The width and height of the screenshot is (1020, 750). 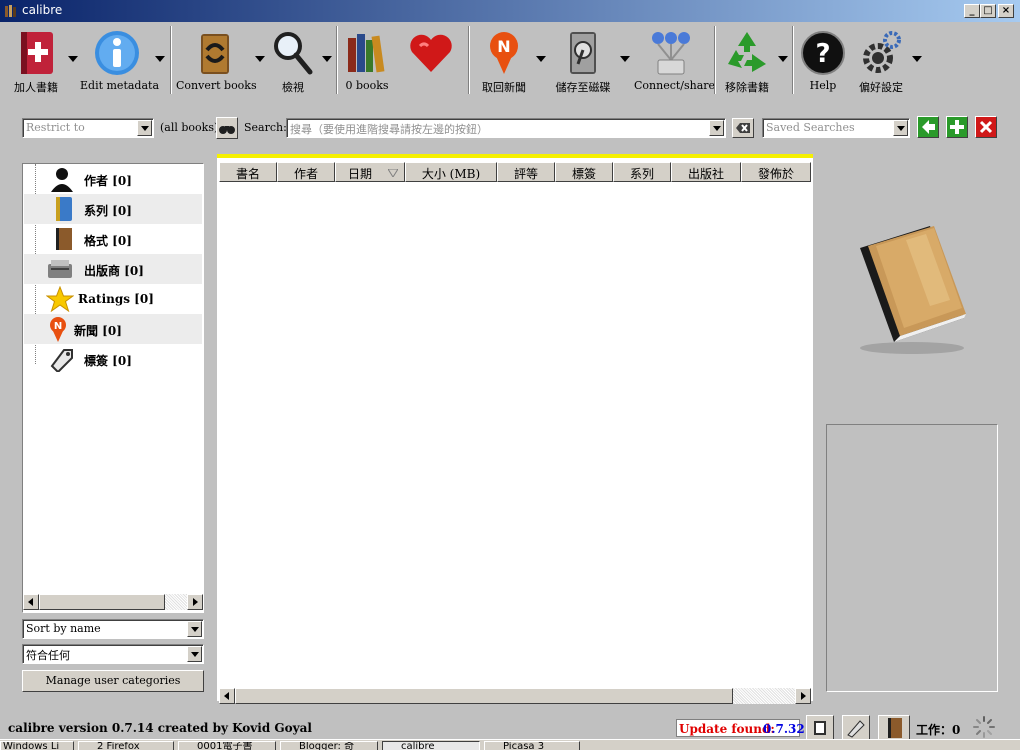 I want to click on update-notice: Update found: 0.7.32, so click(x=740, y=728).